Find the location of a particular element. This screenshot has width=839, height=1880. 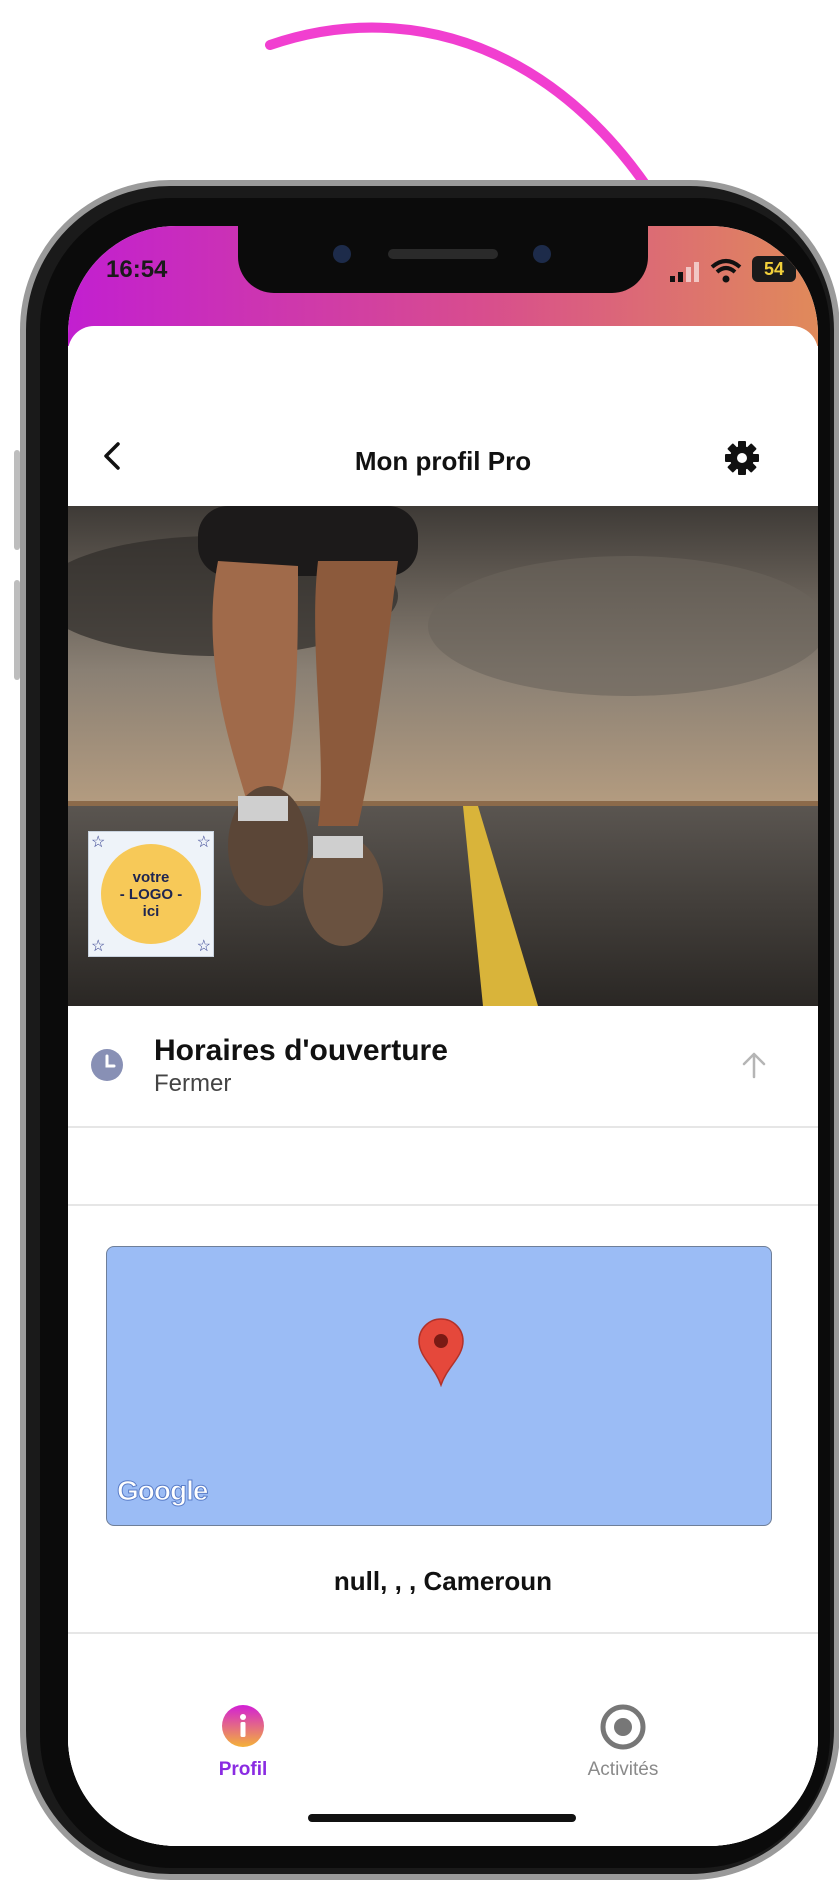

tab-activites-label: Activités is located at coordinates (623, 1769).